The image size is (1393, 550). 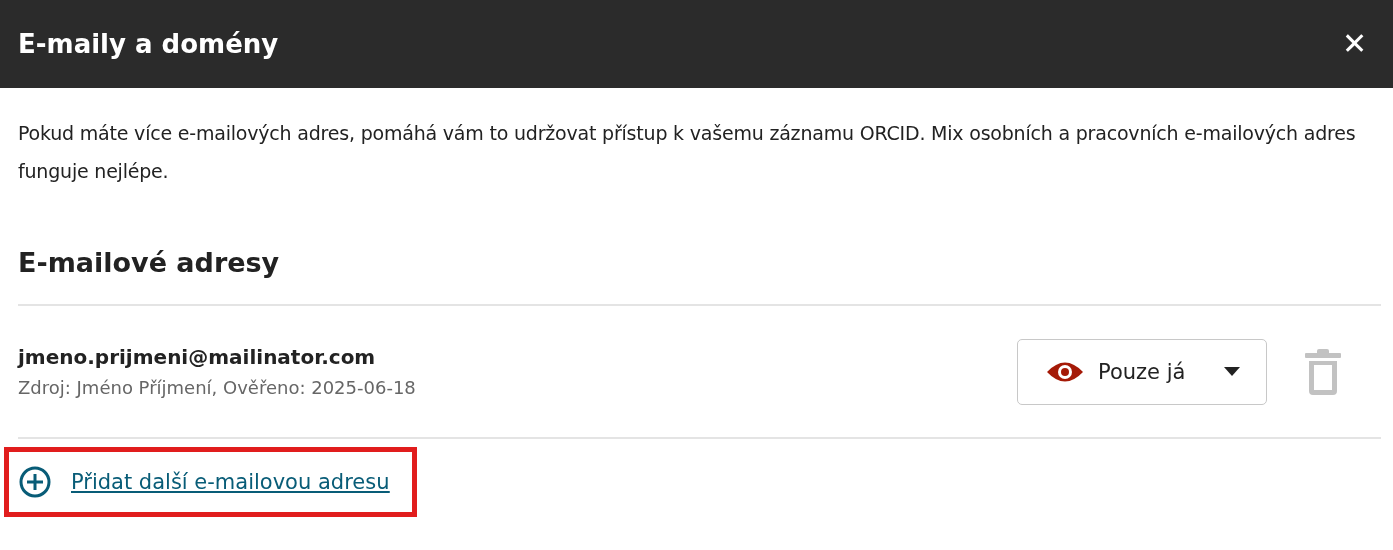 I want to click on plus-circle-icon, so click(x=35, y=482).